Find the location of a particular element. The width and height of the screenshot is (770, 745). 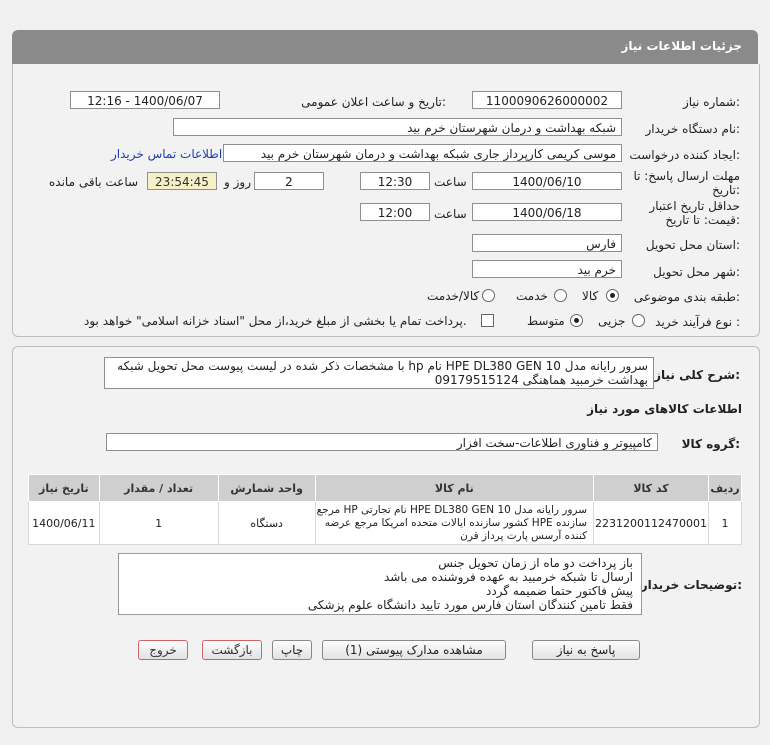

cell-name-line: کننده آرسس پارت پرداز قرن is located at coordinates (524, 535).